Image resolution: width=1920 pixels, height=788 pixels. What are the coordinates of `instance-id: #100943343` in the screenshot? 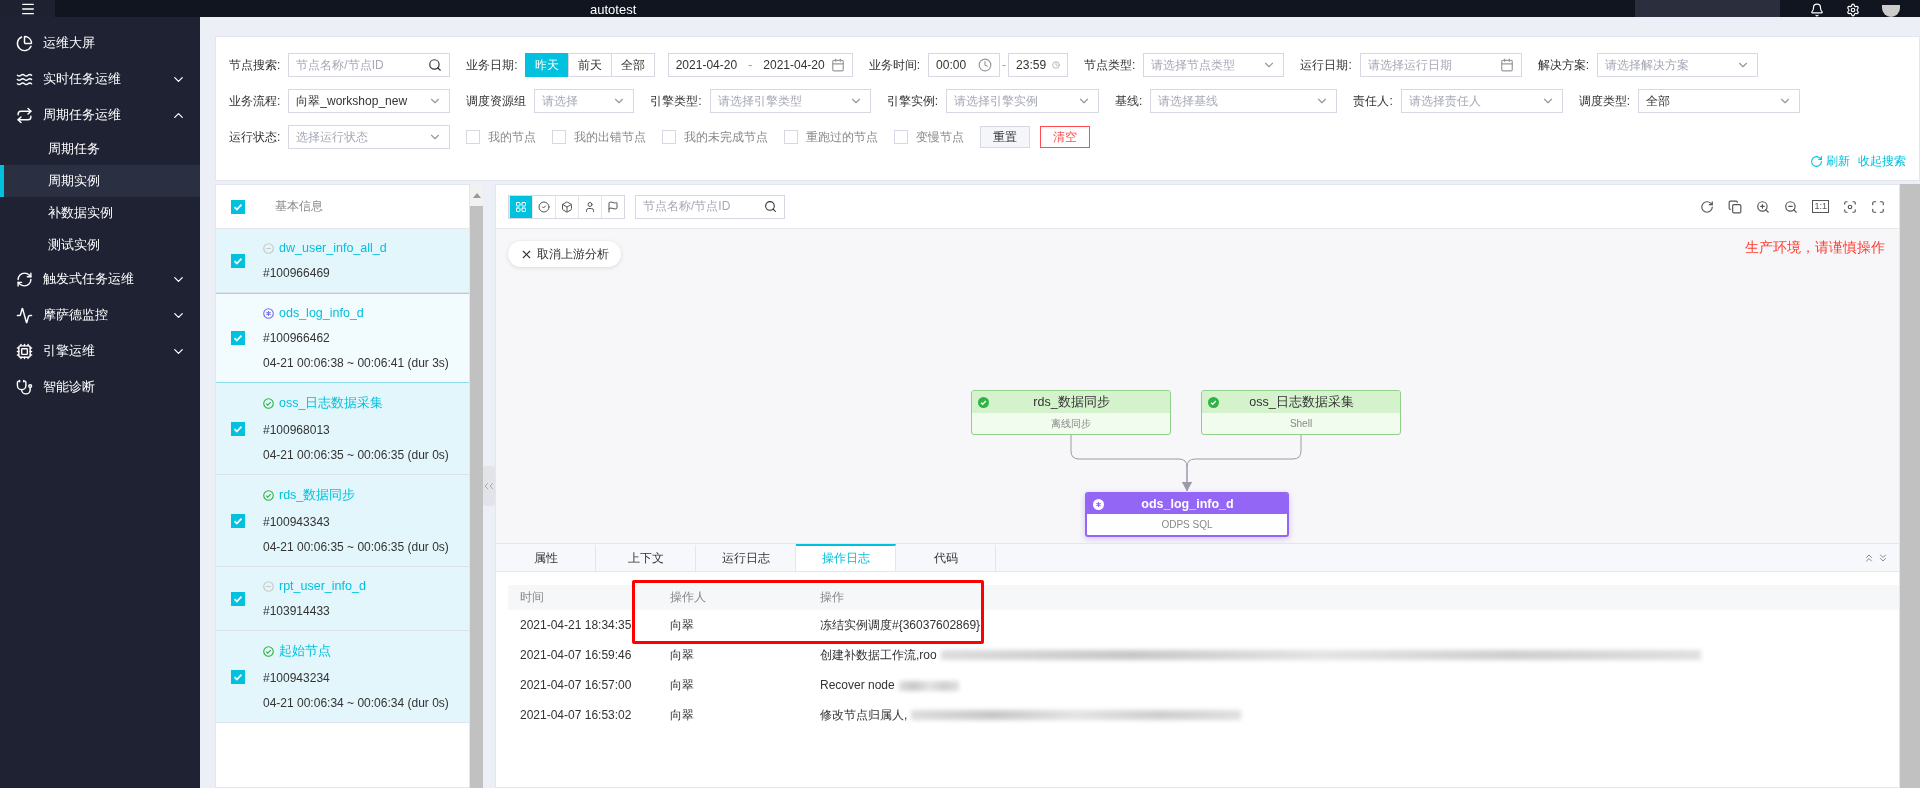 It's located at (297, 522).